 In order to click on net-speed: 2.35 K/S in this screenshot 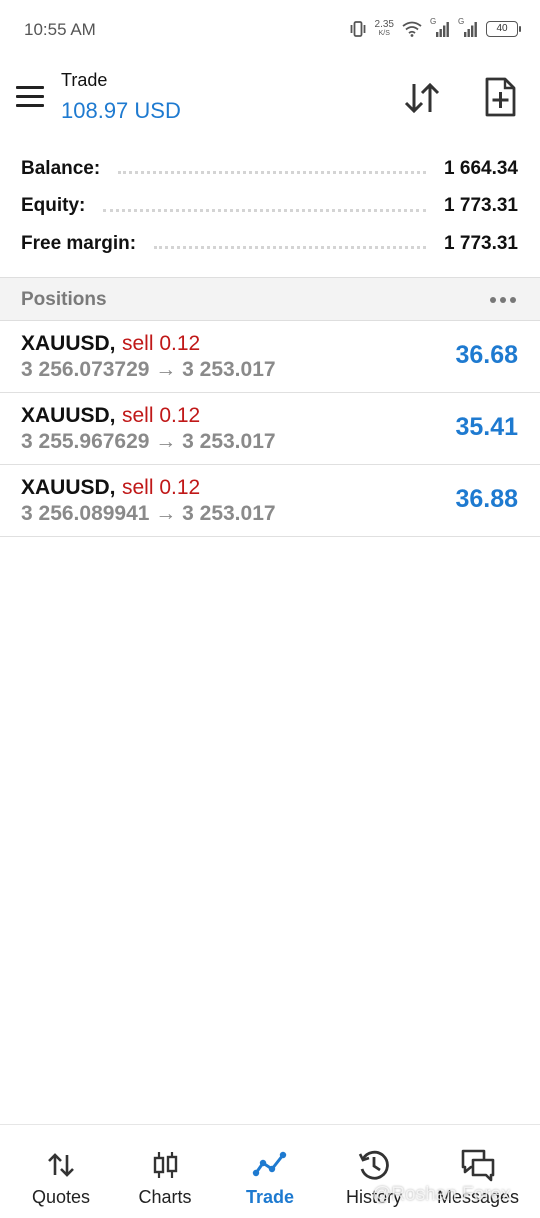, I will do `click(384, 29)`.